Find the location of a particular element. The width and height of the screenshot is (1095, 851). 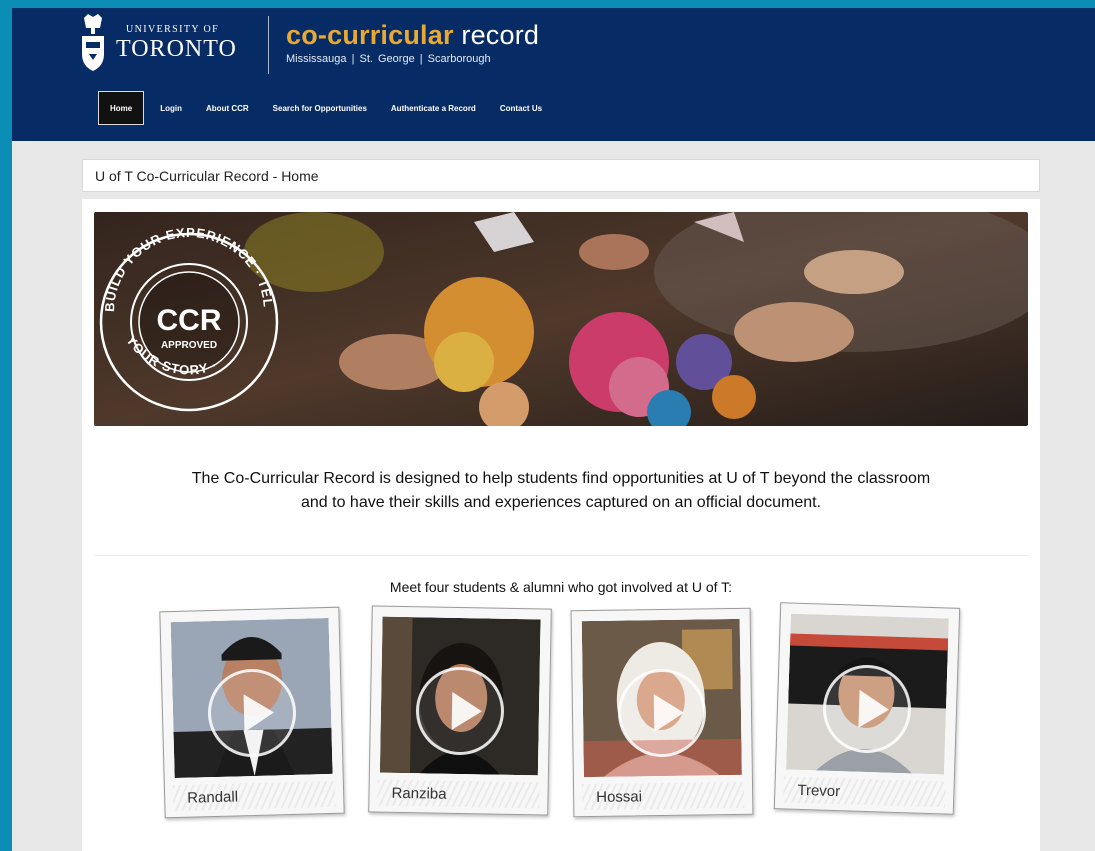

section-divider is located at coordinates (561, 555).